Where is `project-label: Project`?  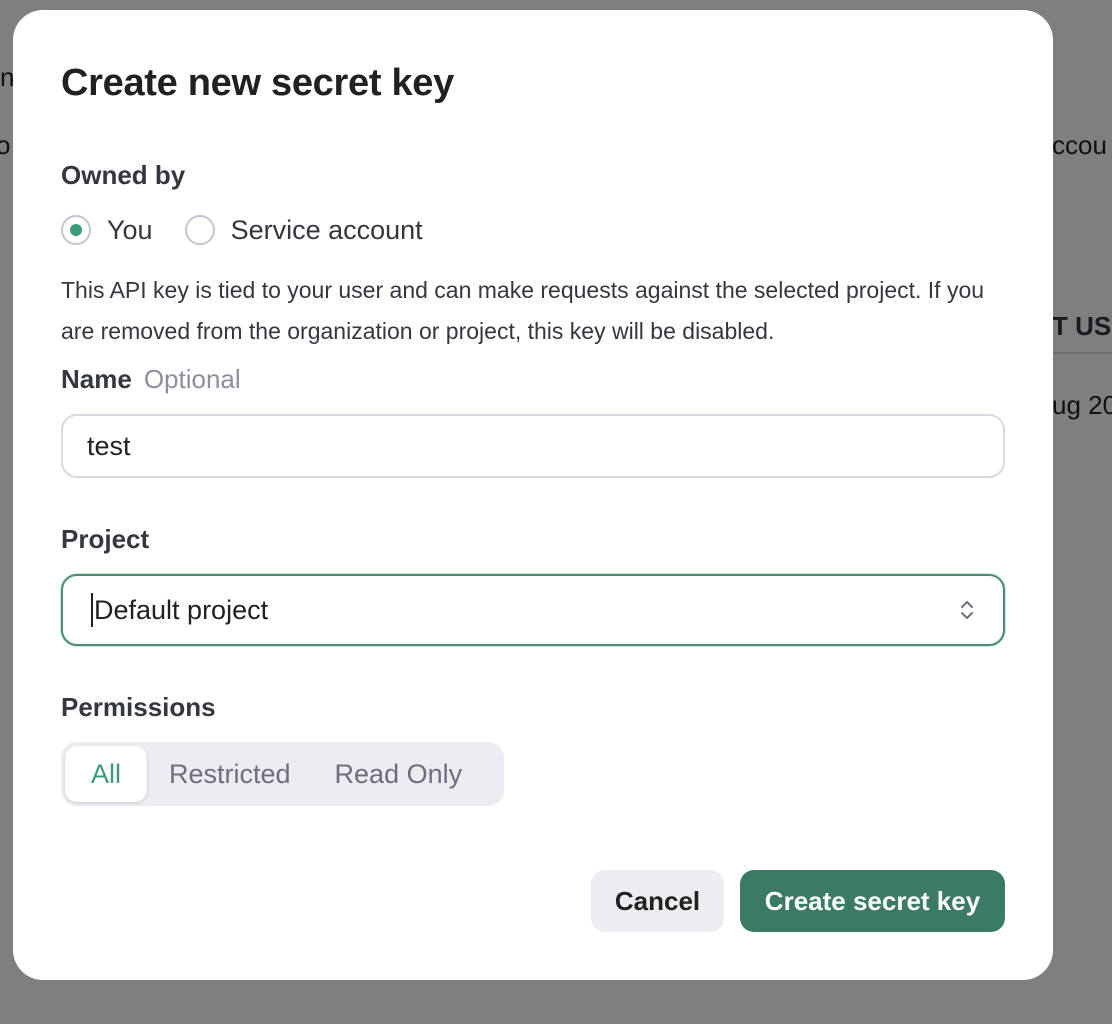
project-label: Project is located at coordinates (105, 539).